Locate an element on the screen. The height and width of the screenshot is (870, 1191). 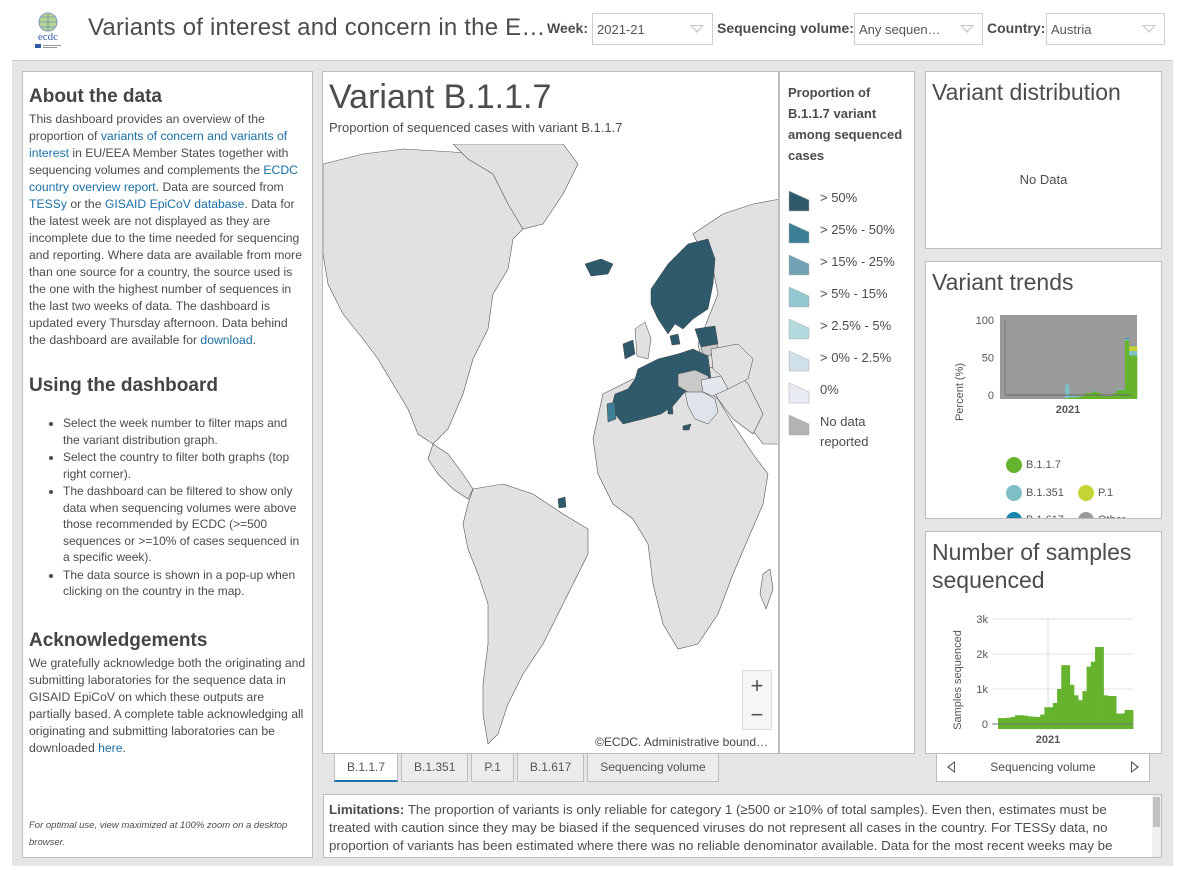
about-link: download is located at coordinates (226, 340).